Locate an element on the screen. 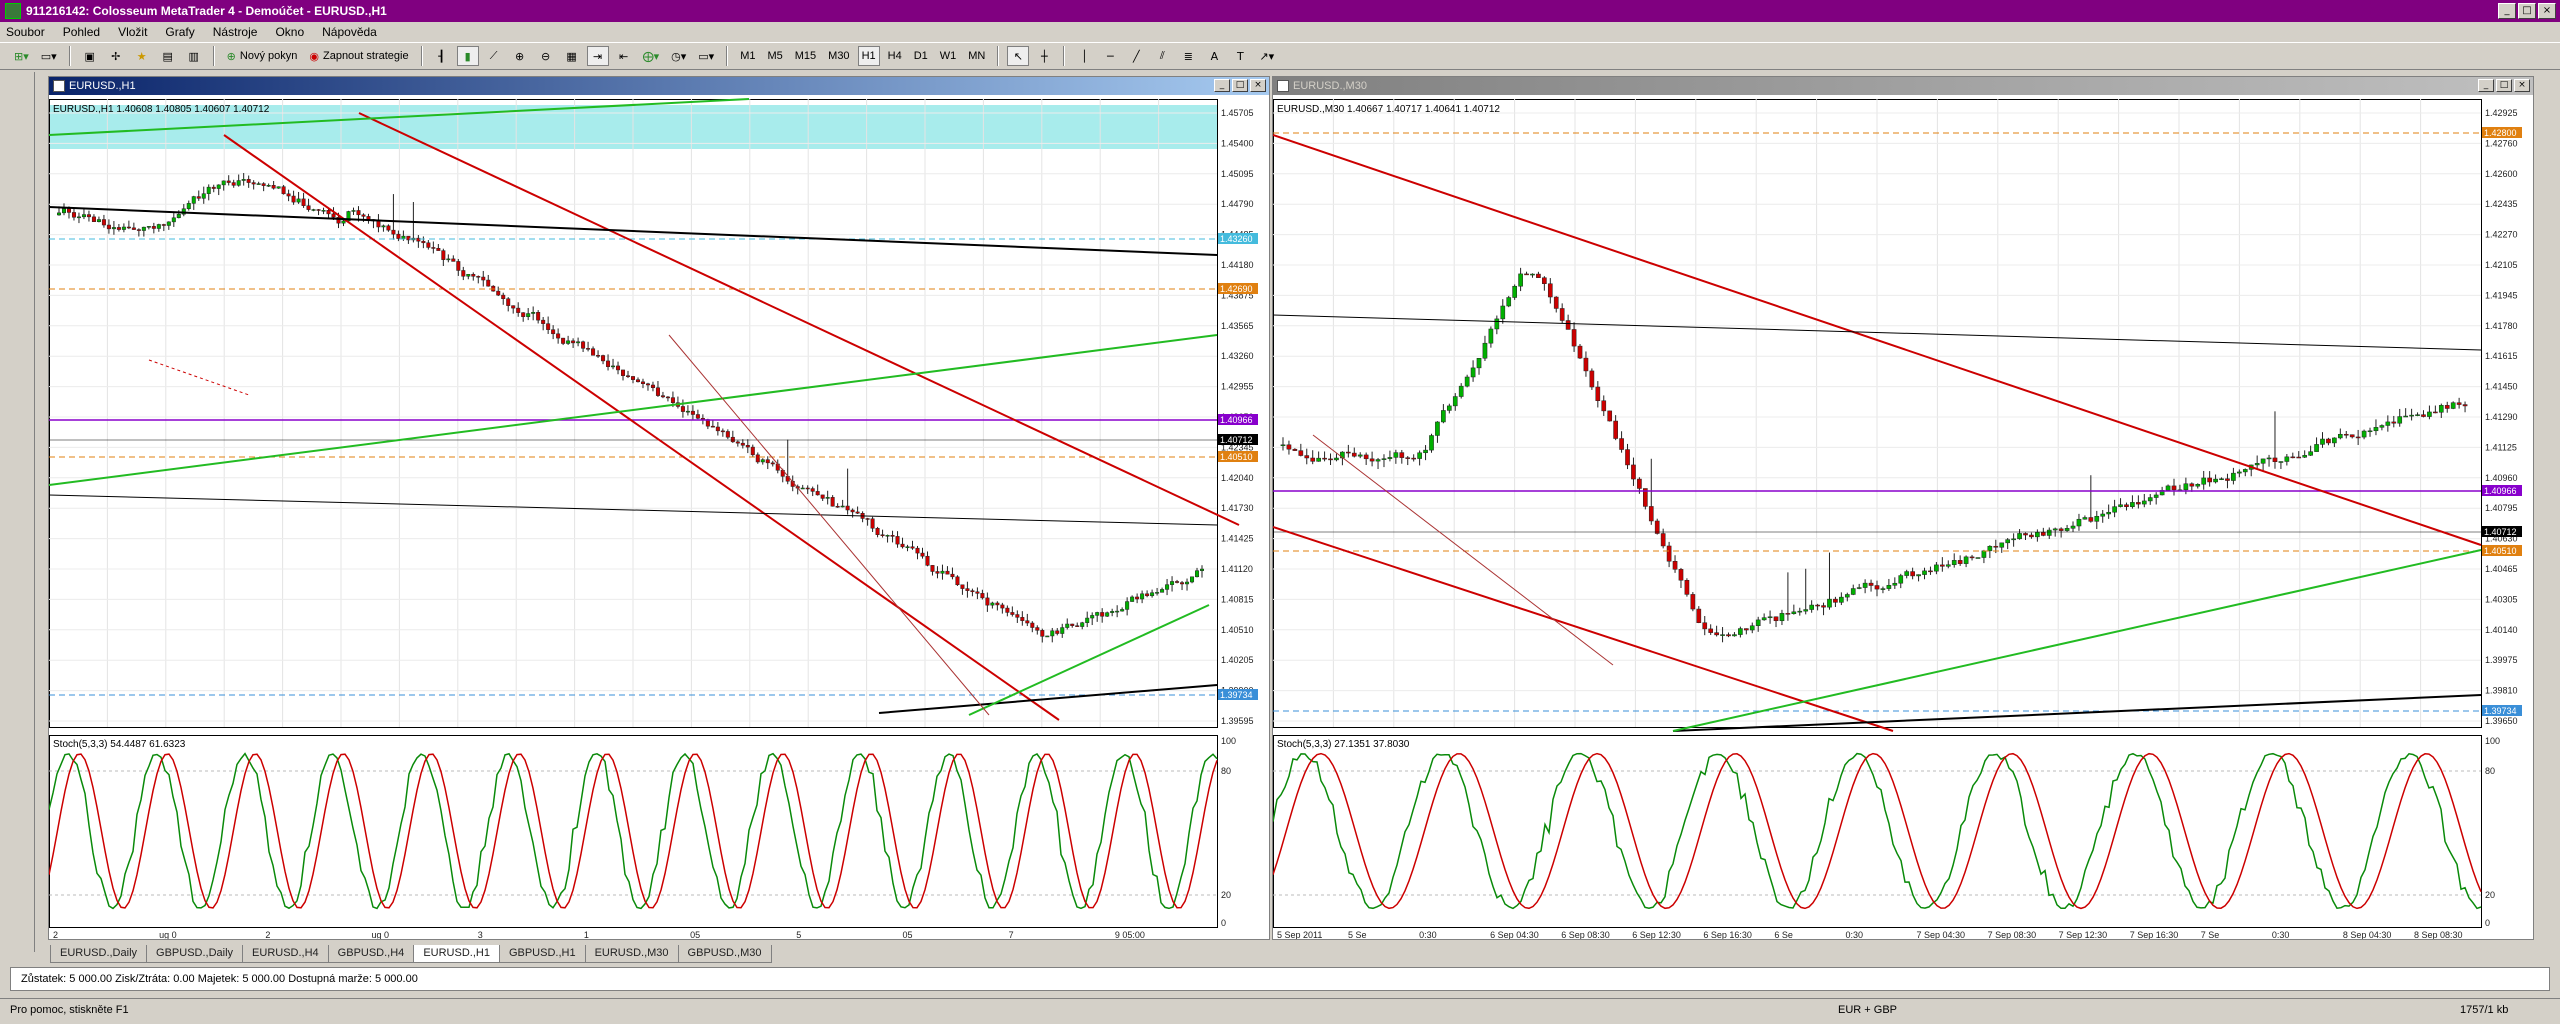  tf-w1: W1 is located at coordinates (948, 56).